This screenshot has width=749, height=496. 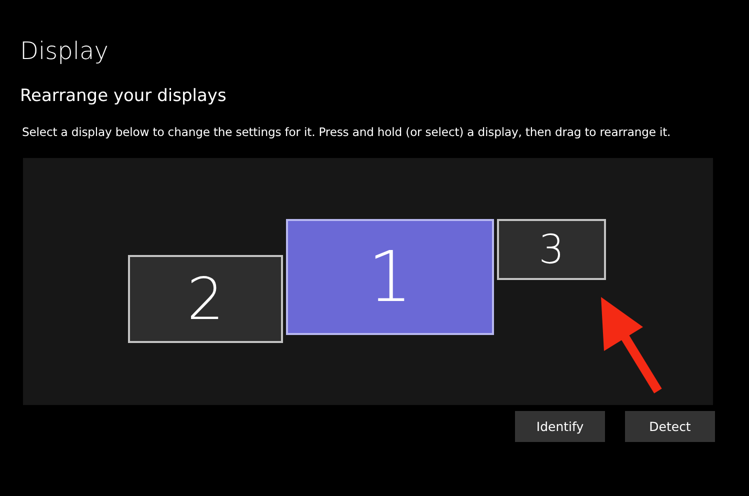 What do you see at coordinates (64, 51) in the screenshot?
I see `page-title: Display` at bounding box center [64, 51].